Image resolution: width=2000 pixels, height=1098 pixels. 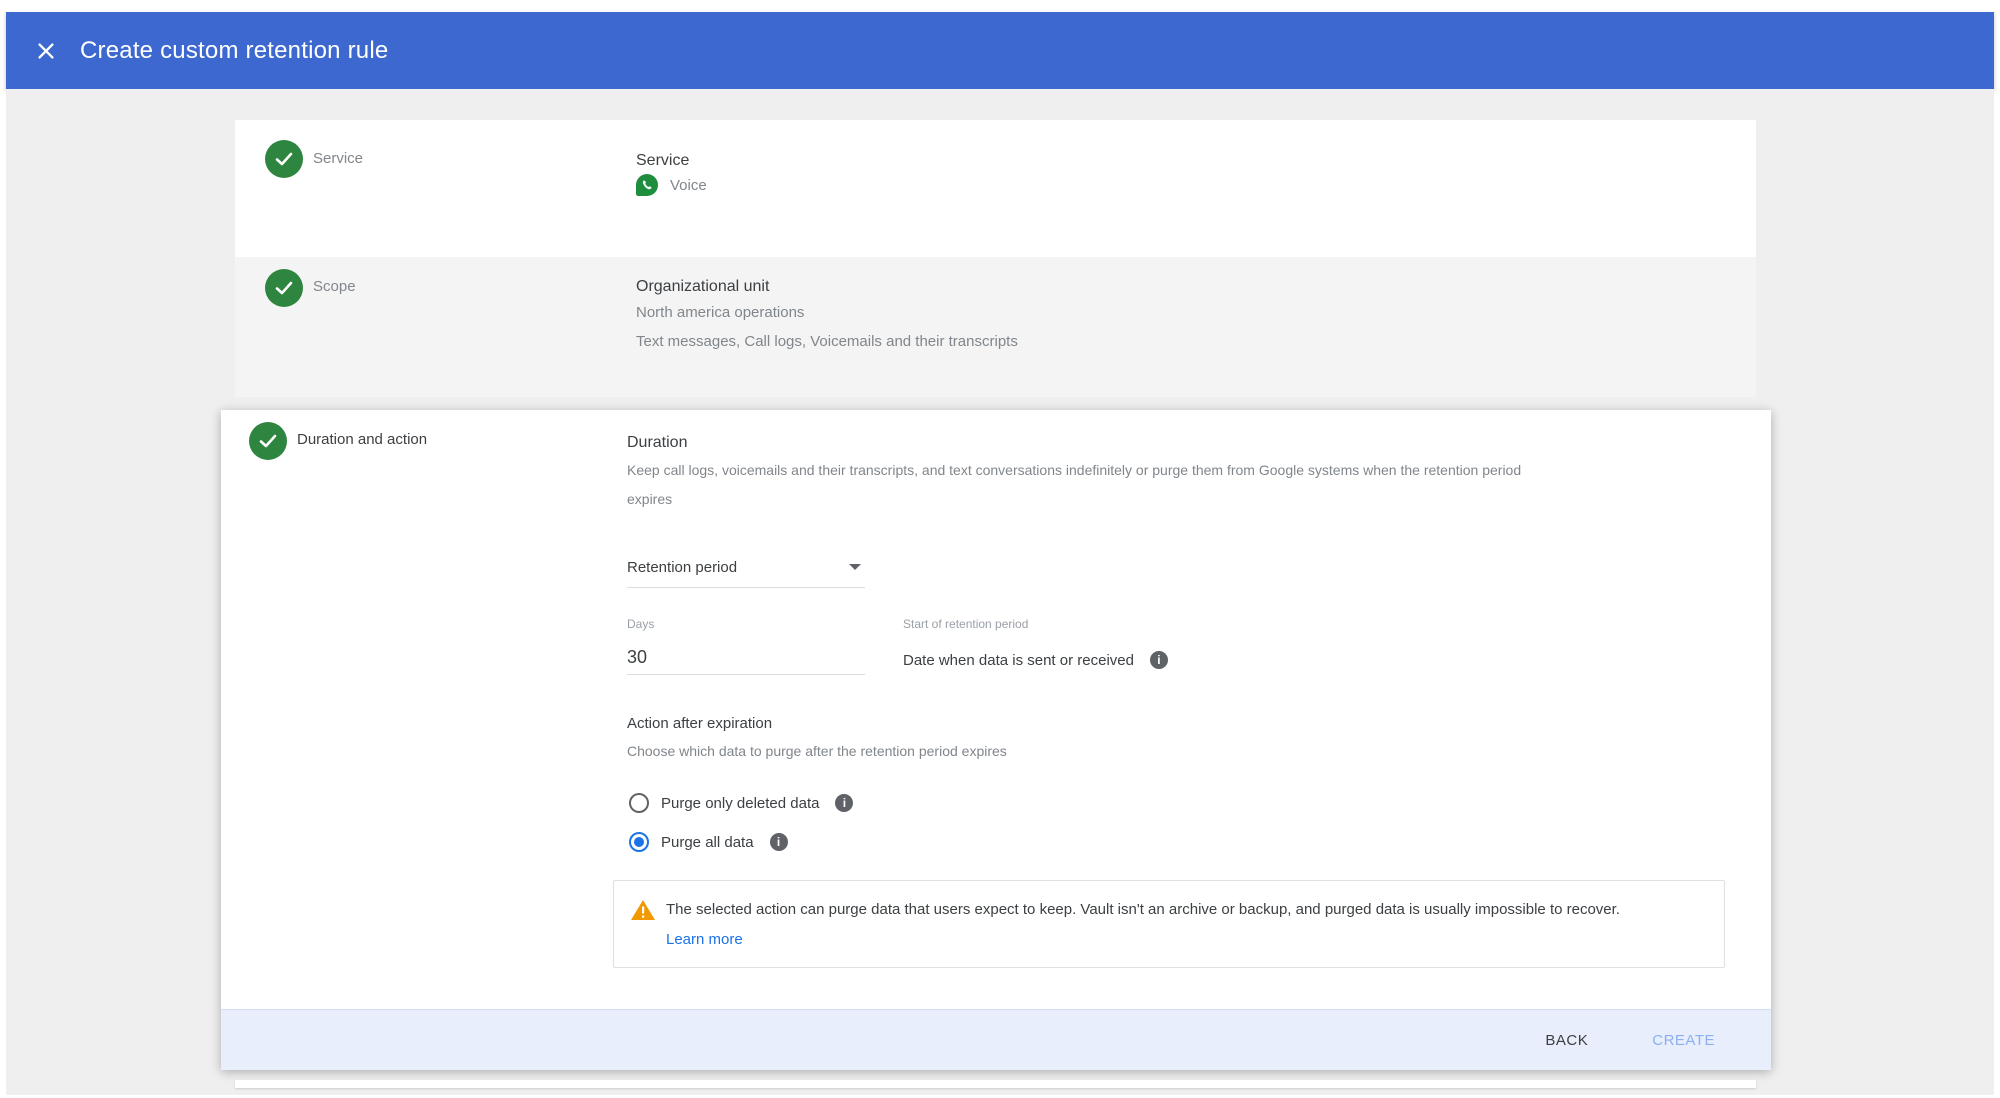 I want to click on radio-button-selected, so click(x=639, y=842).